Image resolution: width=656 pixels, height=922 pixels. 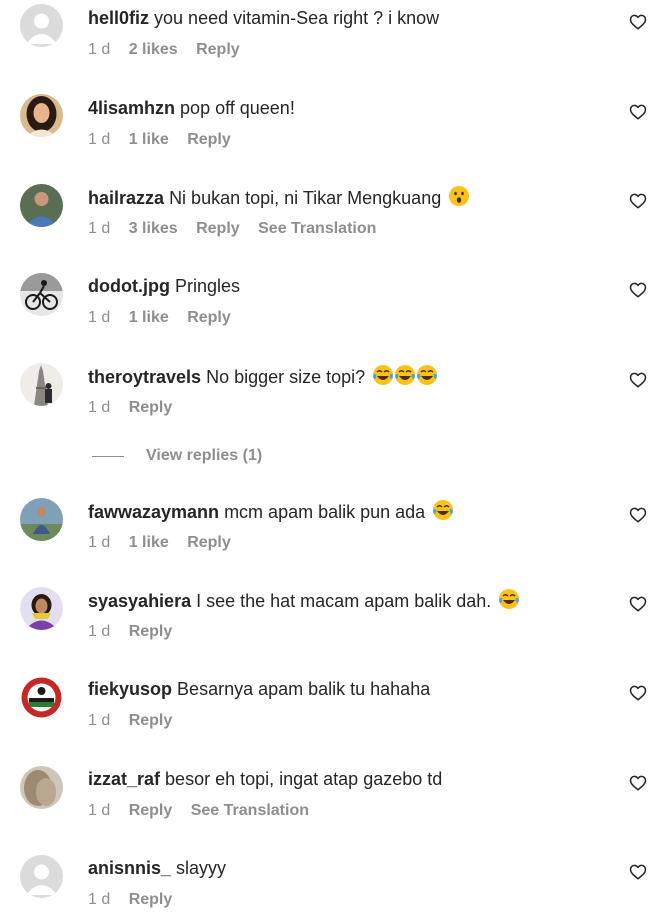 What do you see at coordinates (297, 18) in the screenshot?
I see `comment-body: you need vitamin-Sea right ? i know` at bounding box center [297, 18].